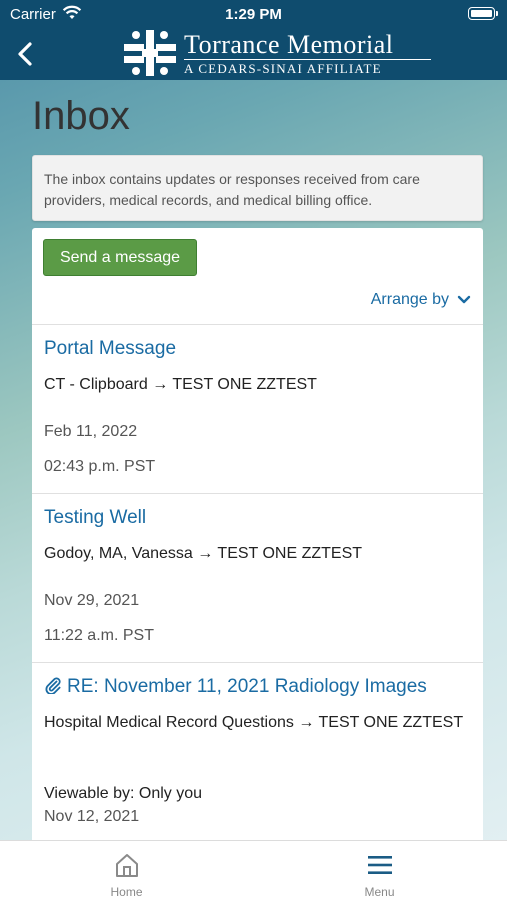 This screenshot has width=507, height=900. I want to click on logo-icon, so click(150, 53).